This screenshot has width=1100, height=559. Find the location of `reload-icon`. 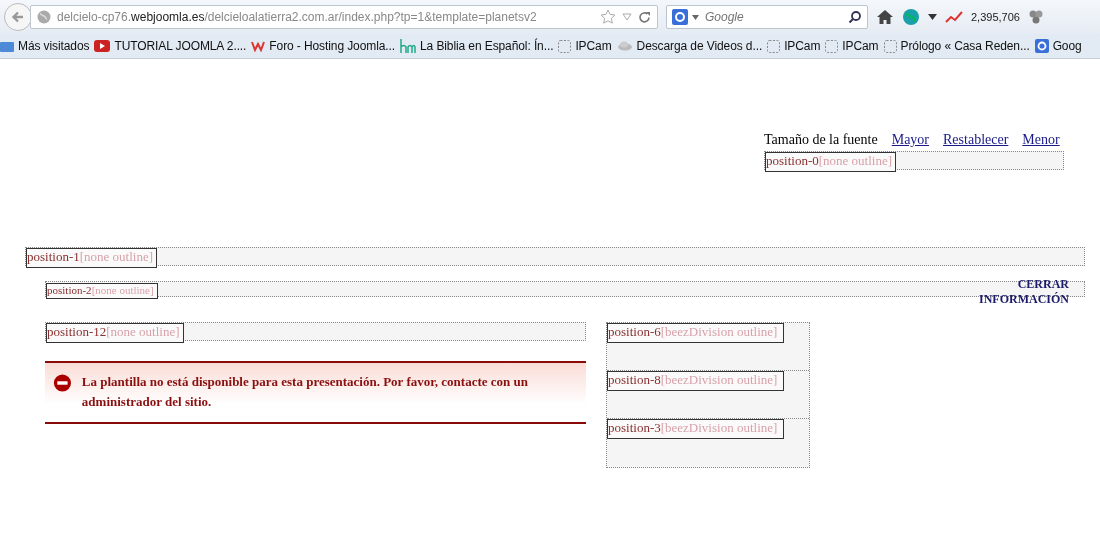

reload-icon is located at coordinates (644, 17).